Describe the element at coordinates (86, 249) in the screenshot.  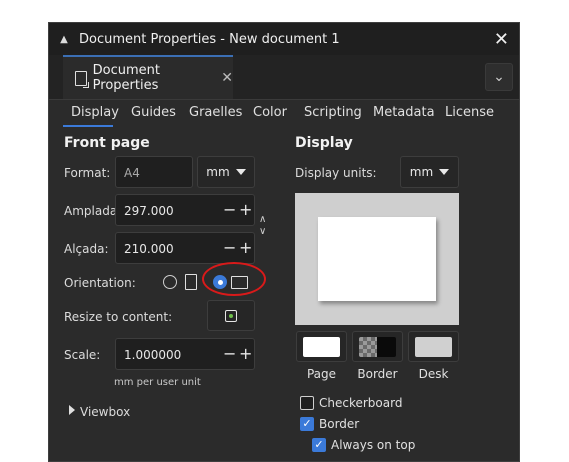
I see `height-label: Alçada:` at that location.